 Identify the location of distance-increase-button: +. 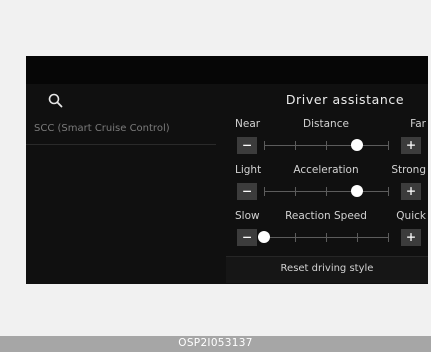
(411, 145).